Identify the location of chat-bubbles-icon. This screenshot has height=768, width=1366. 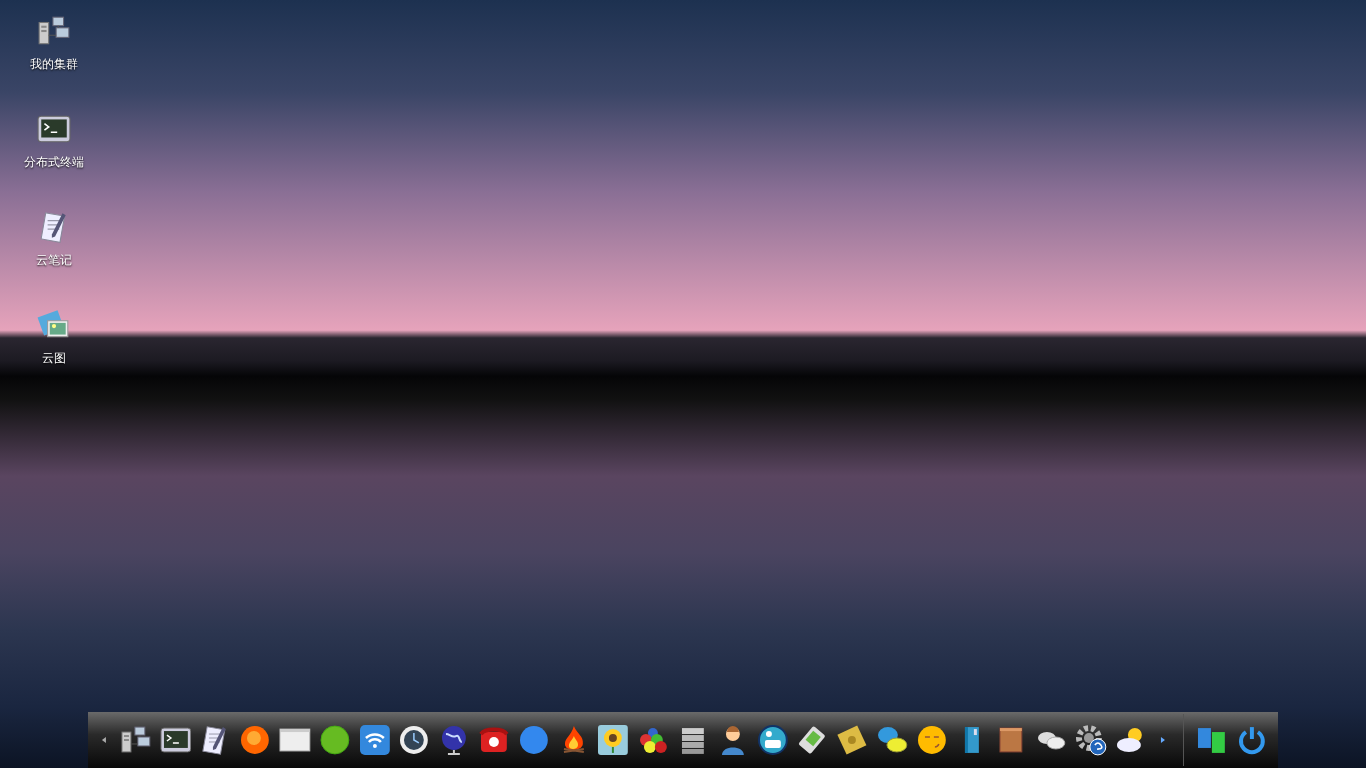
(892, 740).